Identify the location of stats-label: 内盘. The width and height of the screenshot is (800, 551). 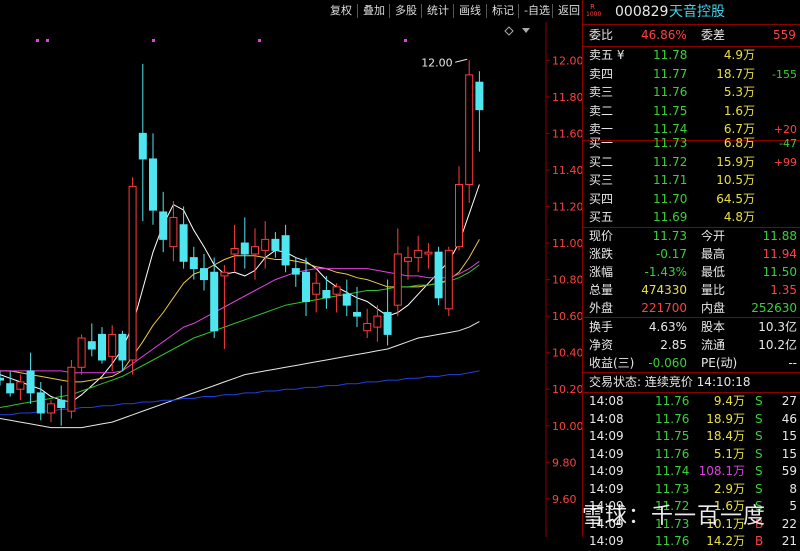
(713, 308).